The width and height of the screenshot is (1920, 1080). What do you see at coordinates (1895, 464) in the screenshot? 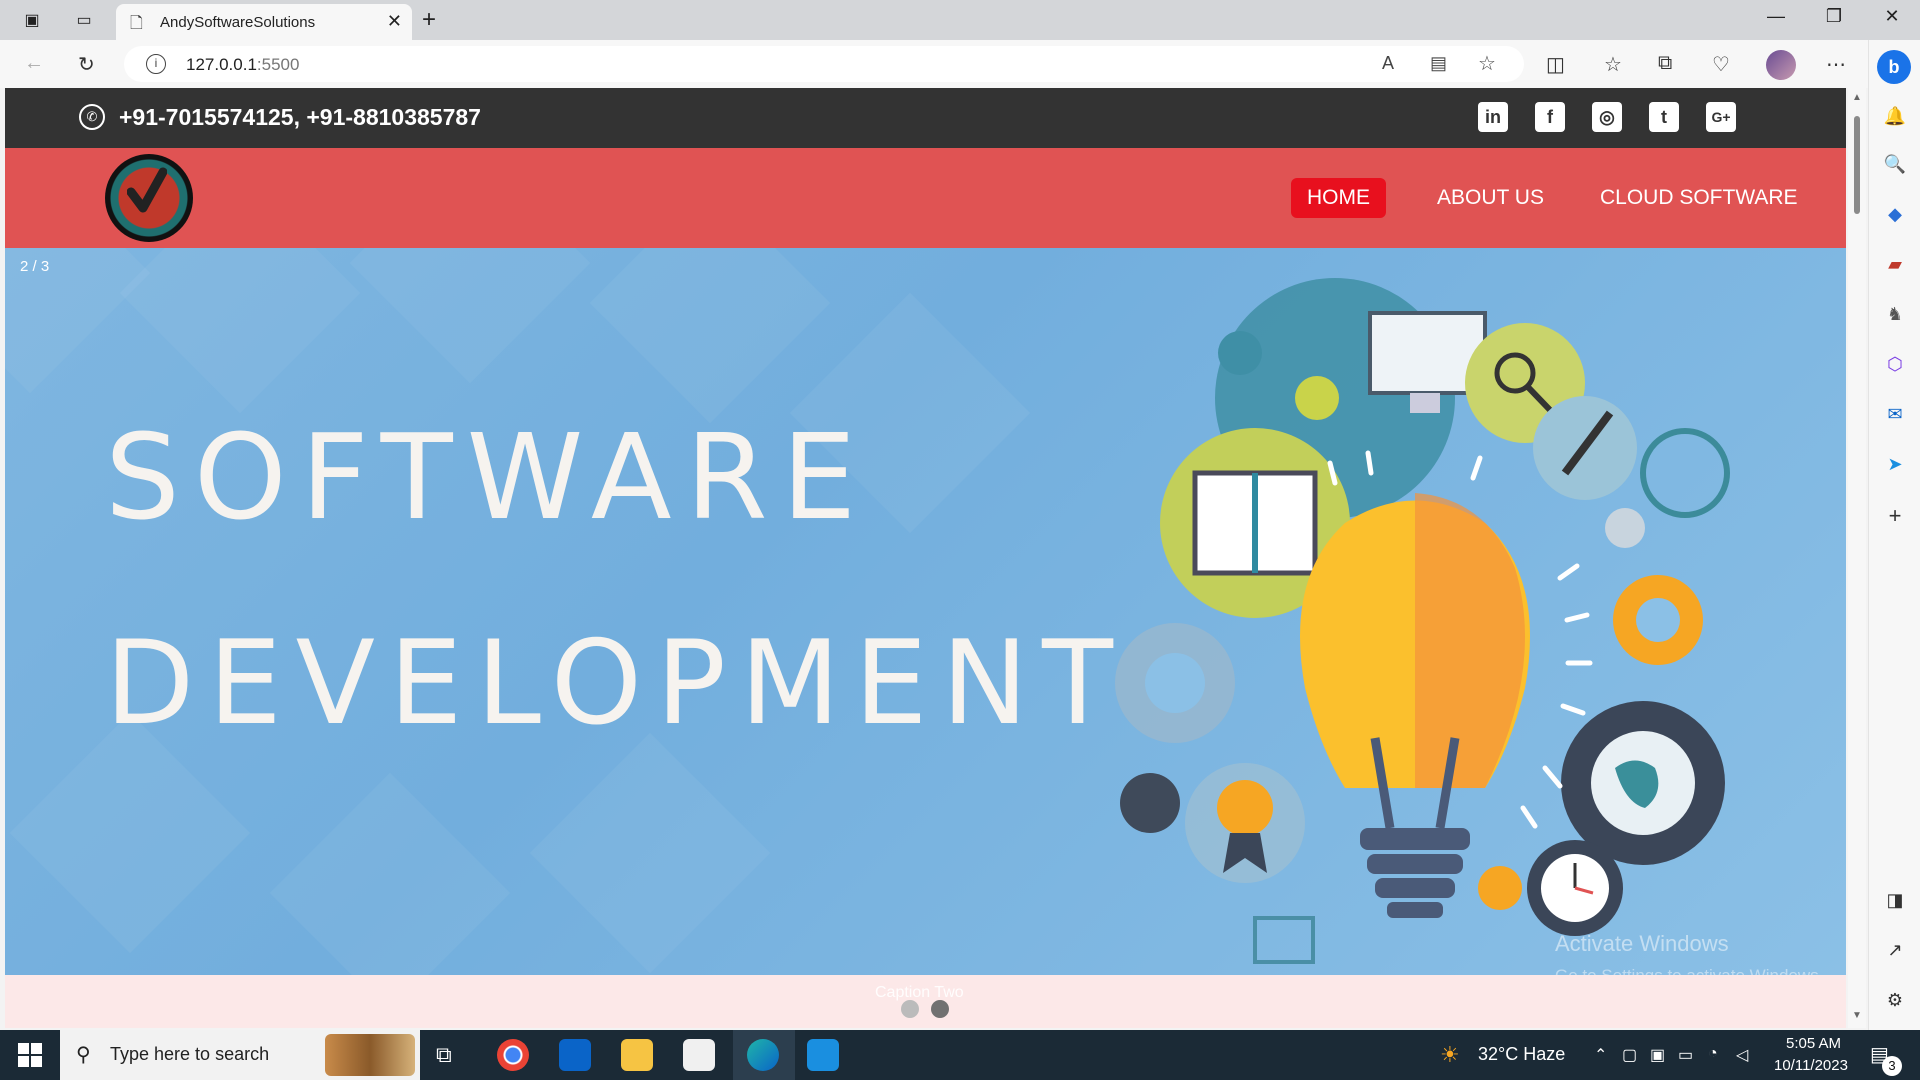
I see `drop-icon: ➤` at bounding box center [1895, 464].